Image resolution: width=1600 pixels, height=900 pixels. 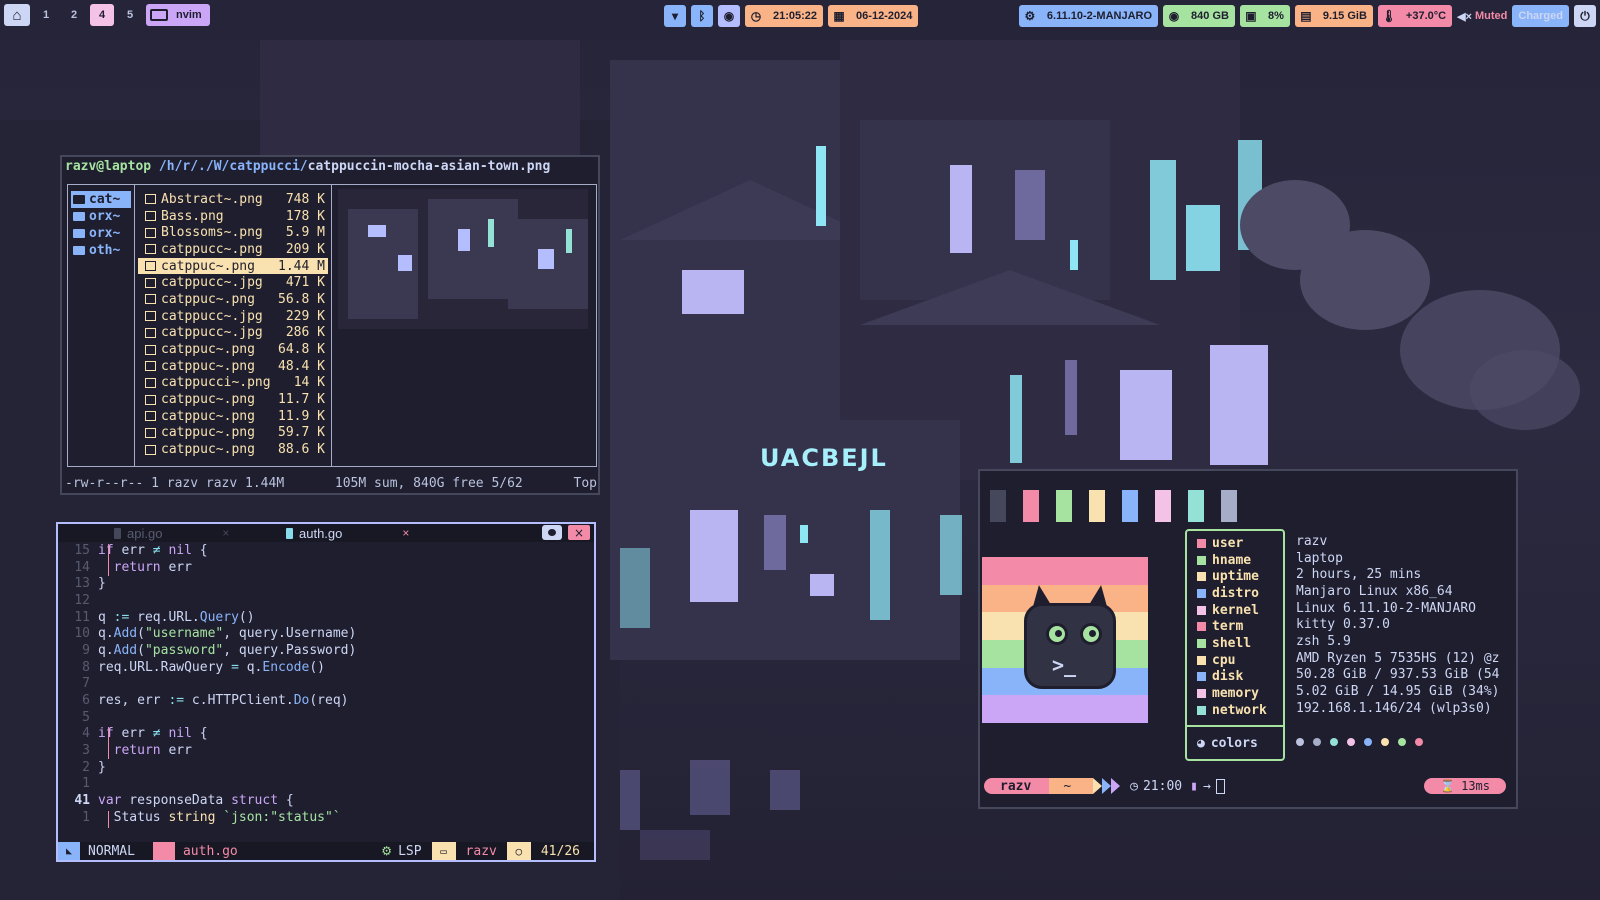 What do you see at coordinates (552, 532) in the screenshot?
I see `eye-icon` at bounding box center [552, 532].